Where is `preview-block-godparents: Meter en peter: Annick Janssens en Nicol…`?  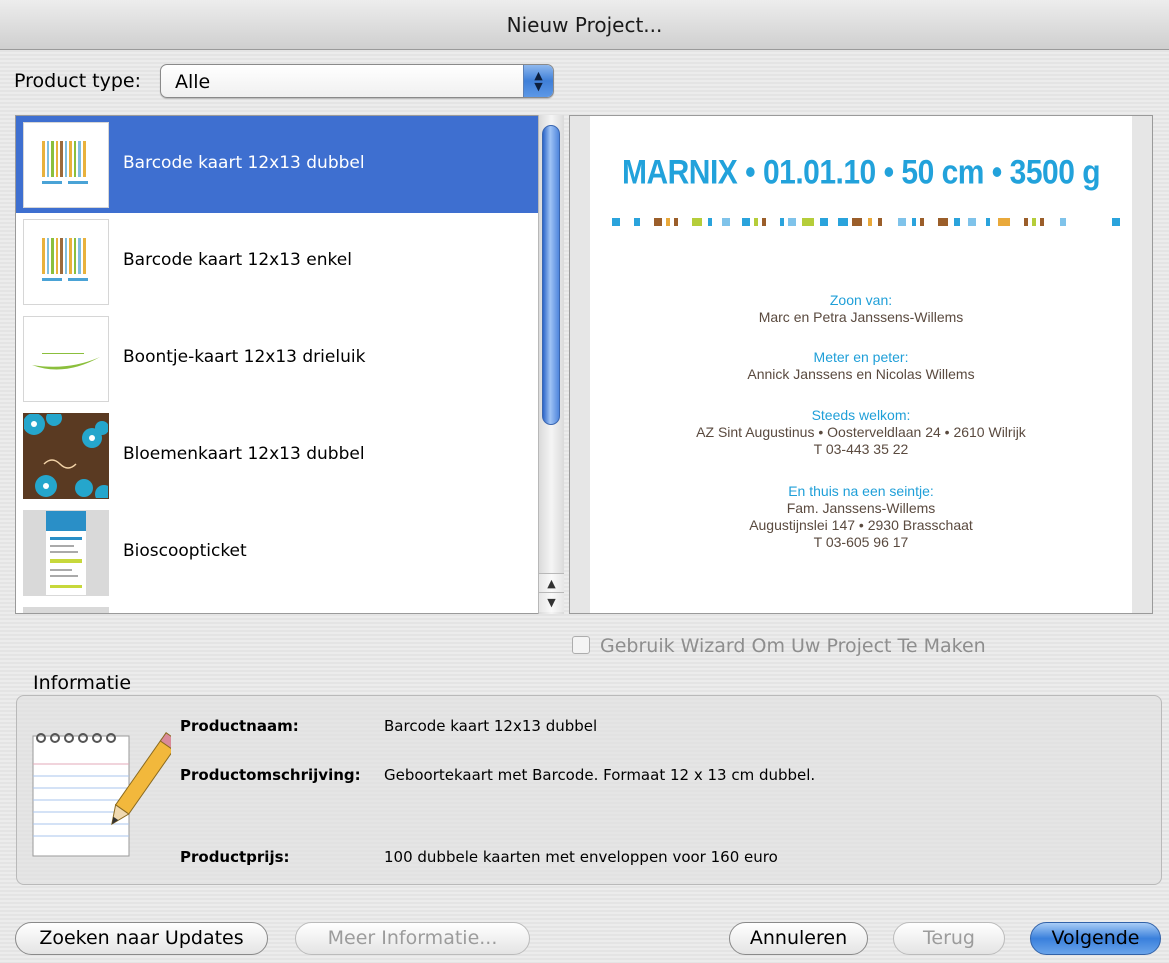 preview-block-godparents: Meter en peter: Annick Janssens en Nicol… is located at coordinates (861, 366).